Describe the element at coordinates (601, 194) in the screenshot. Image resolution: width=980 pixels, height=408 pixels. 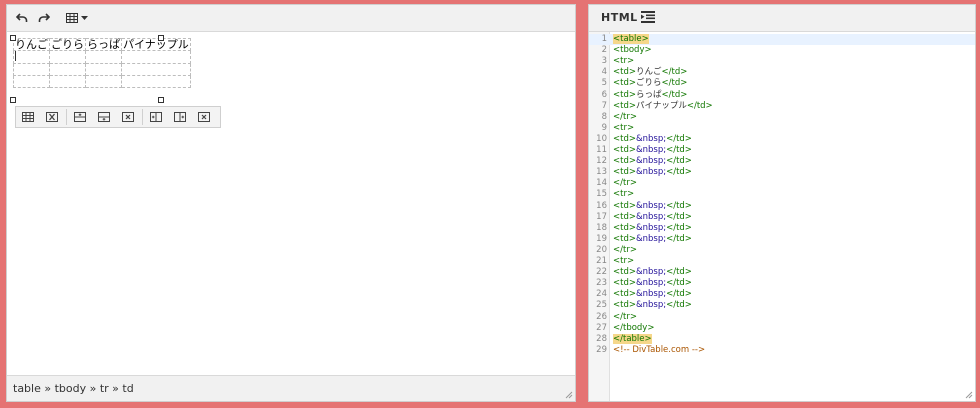
I see `line-number: 15` at that location.